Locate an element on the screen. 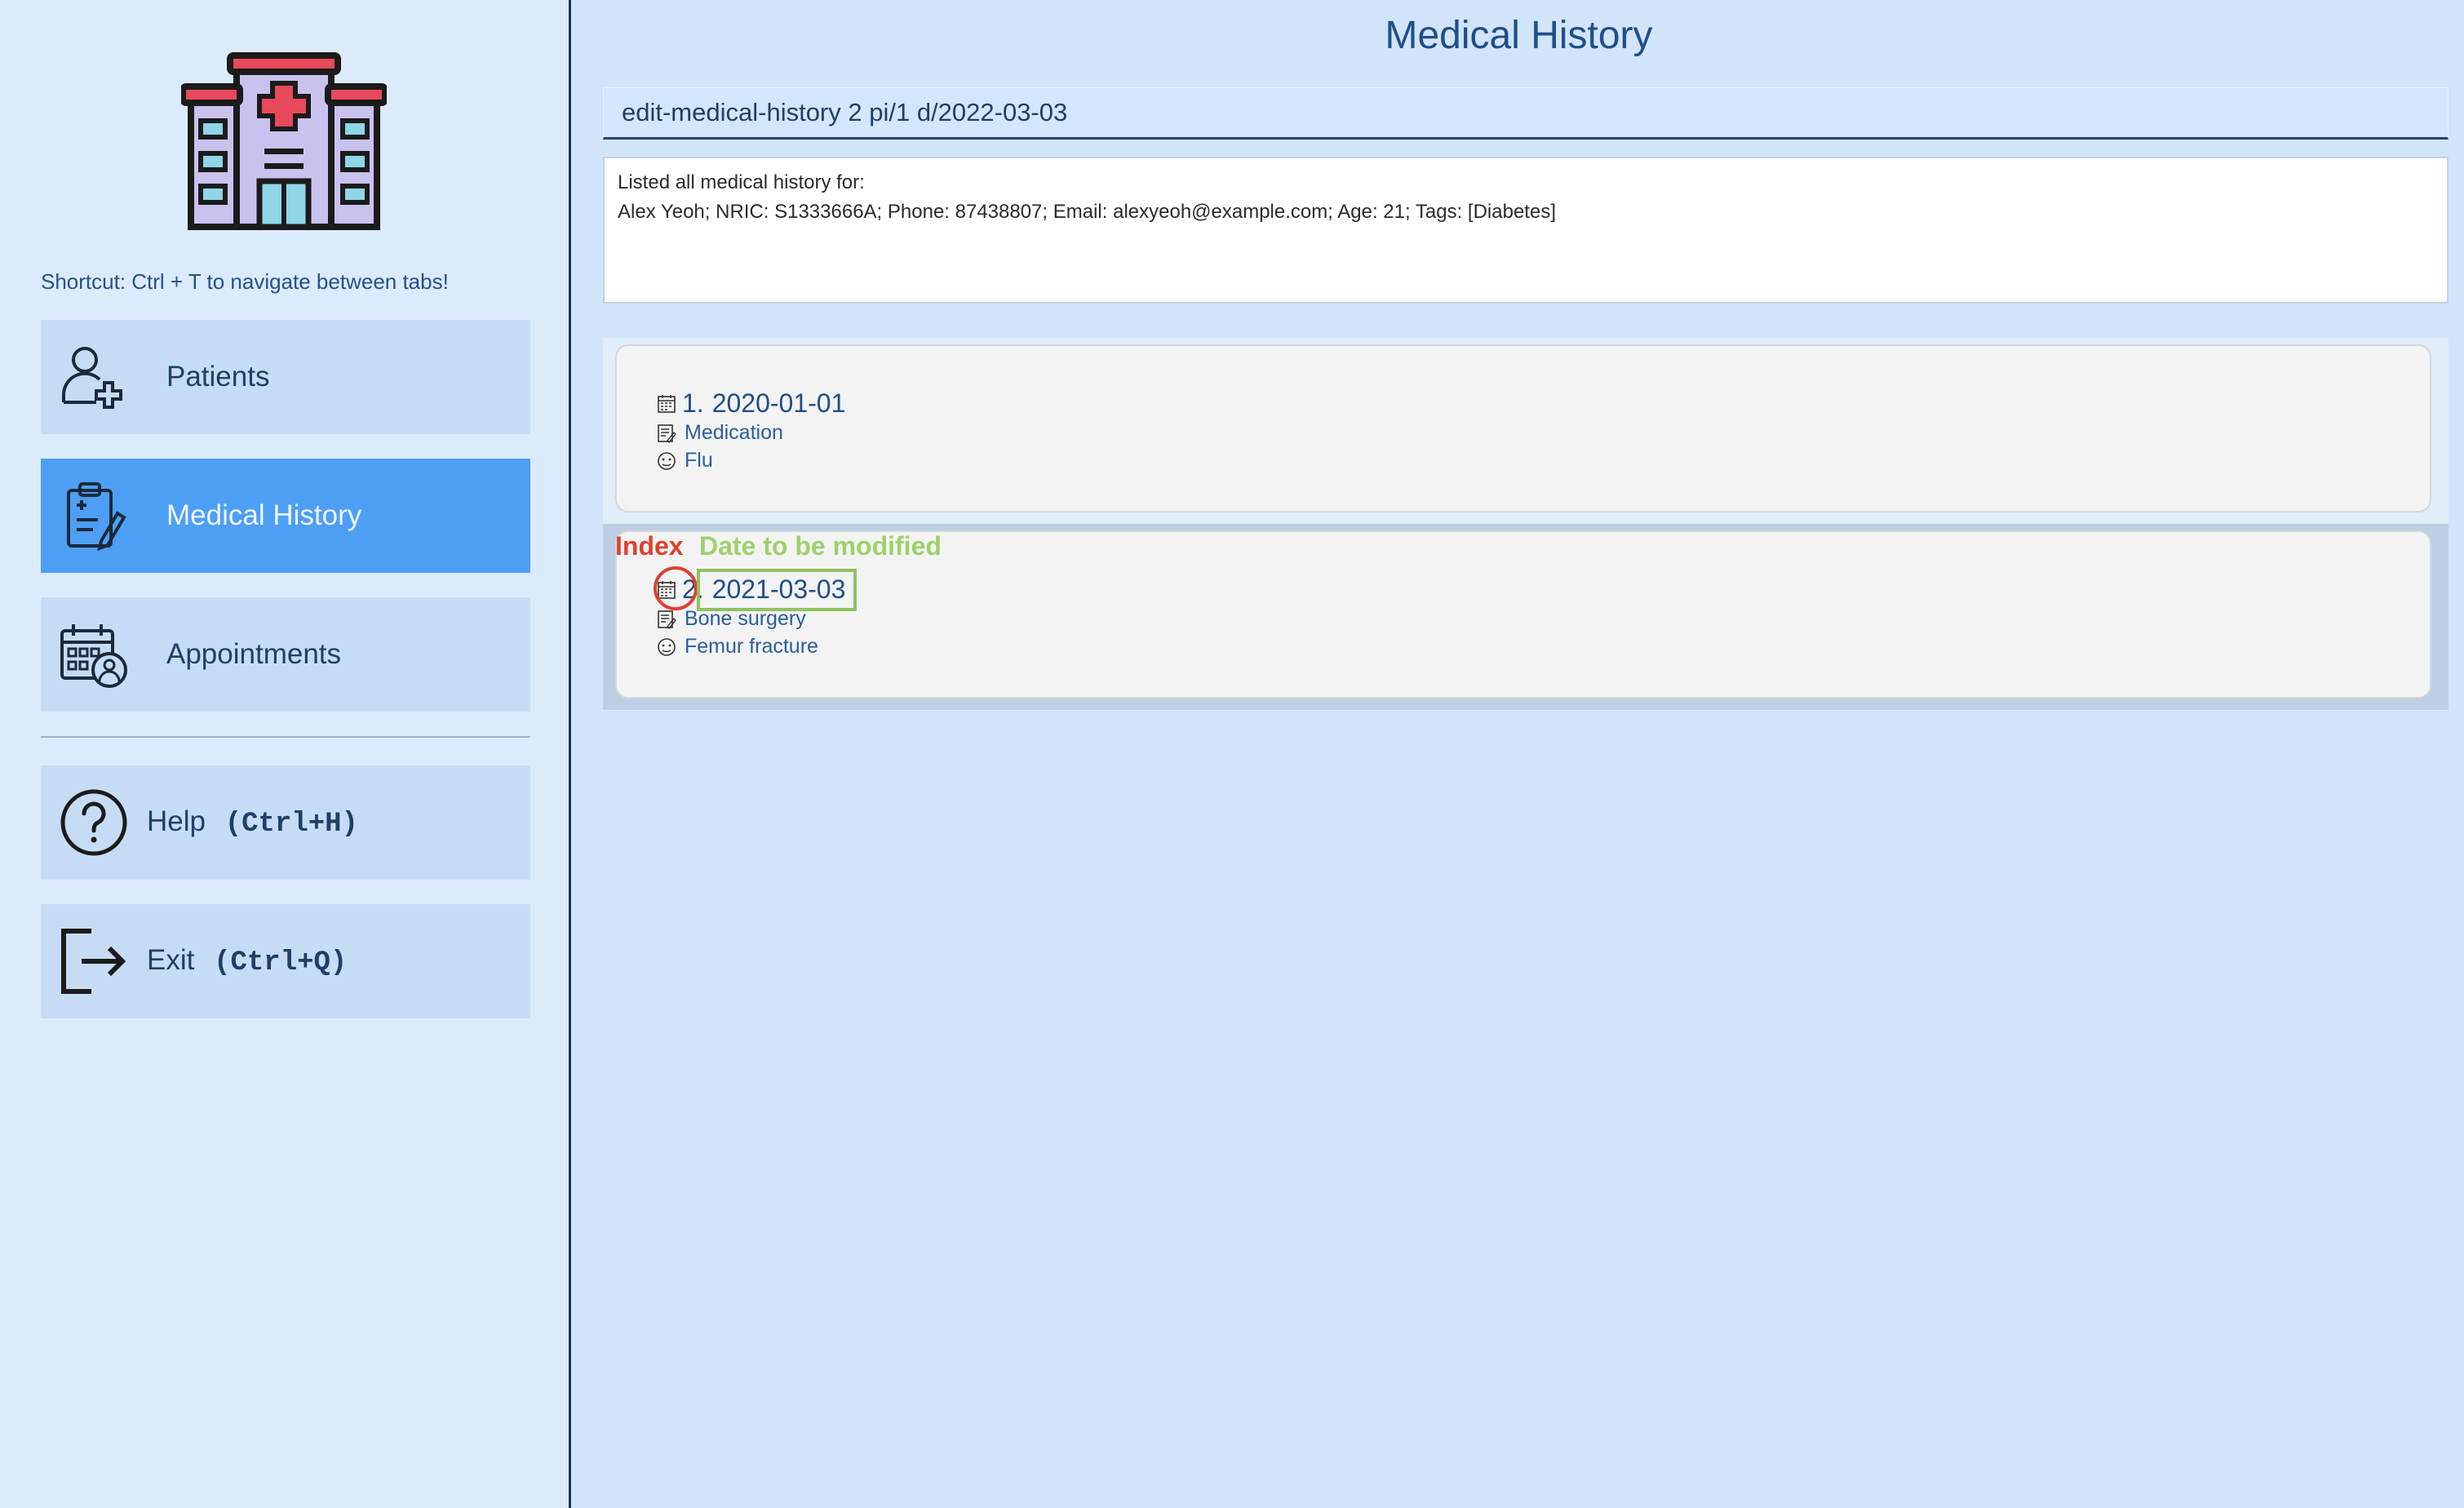 The image size is (2464, 1508). record-card: 1. 2020-01-01 Medication Flu is located at coordinates (1523, 428).